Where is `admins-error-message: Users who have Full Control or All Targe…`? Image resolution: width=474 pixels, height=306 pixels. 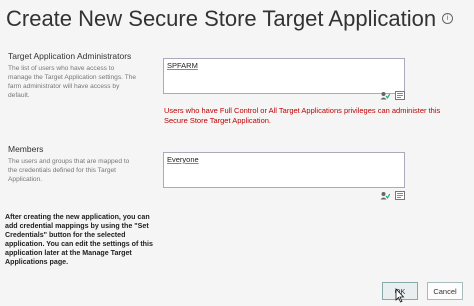 admins-error-message: Users who have Full Control or All Targe… is located at coordinates (302, 115).